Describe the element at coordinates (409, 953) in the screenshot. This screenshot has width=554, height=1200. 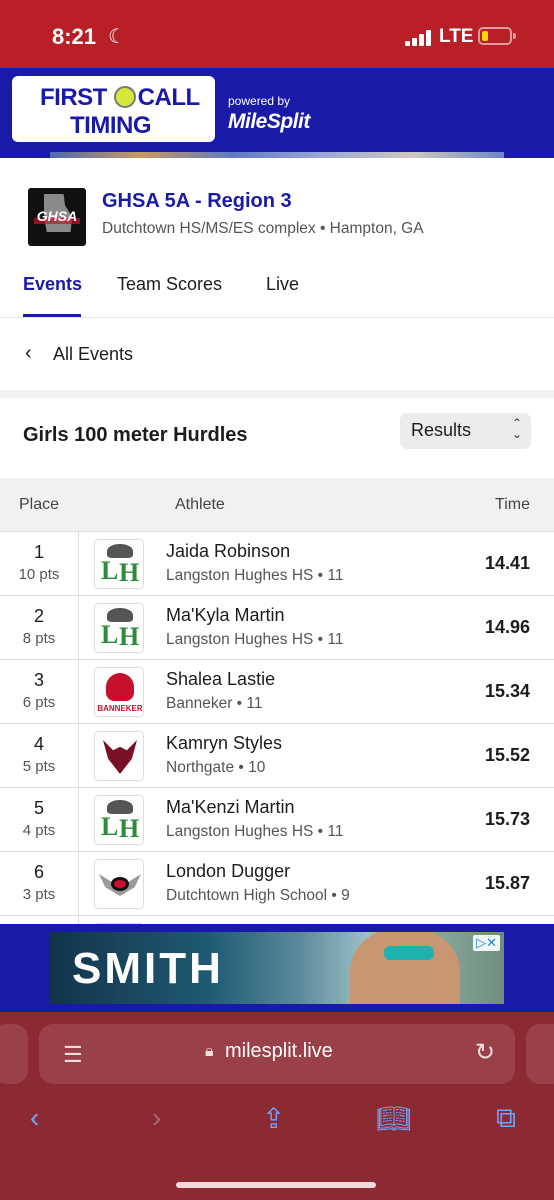
I see `sunglasses-image` at that location.